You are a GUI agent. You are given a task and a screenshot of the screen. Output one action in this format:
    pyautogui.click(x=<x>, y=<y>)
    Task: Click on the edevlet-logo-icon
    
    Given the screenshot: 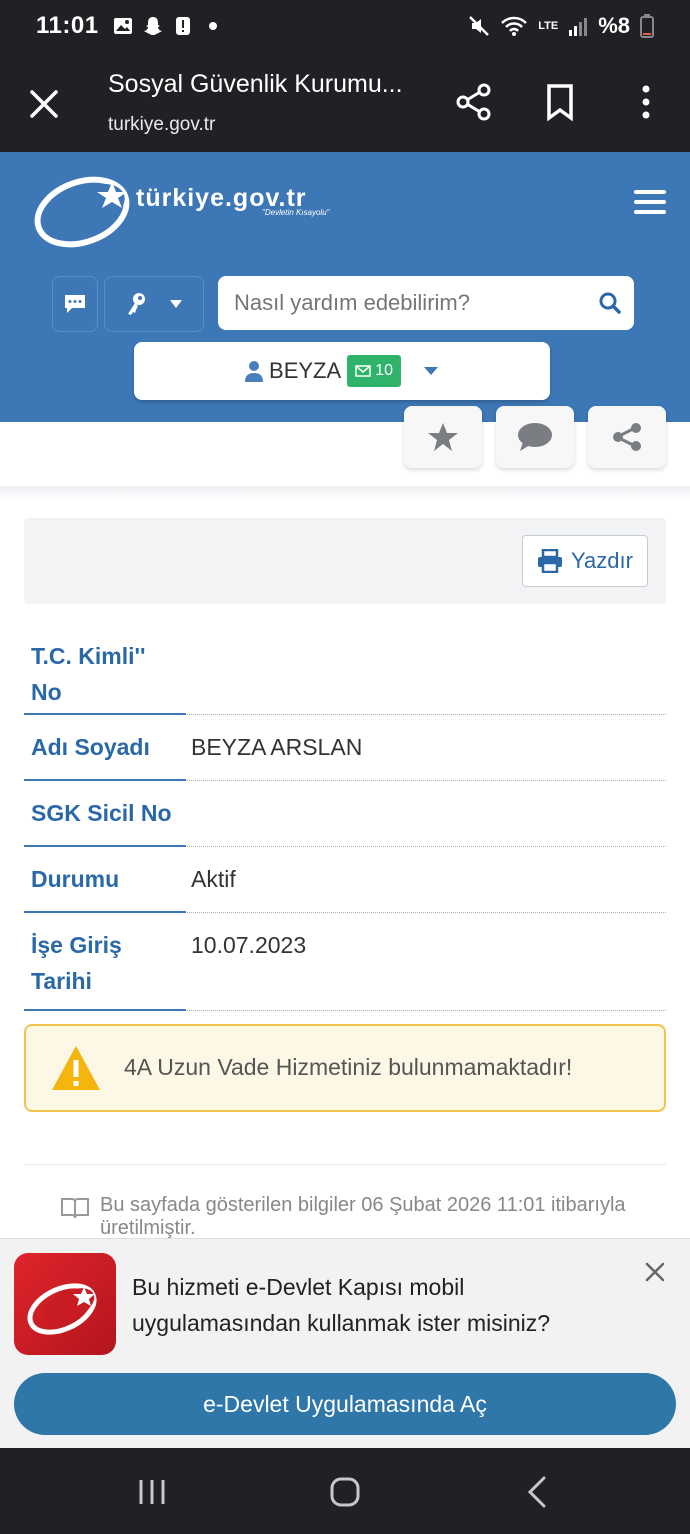 What is the action you would take?
    pyautogui.click(x=62, y=1309)
    